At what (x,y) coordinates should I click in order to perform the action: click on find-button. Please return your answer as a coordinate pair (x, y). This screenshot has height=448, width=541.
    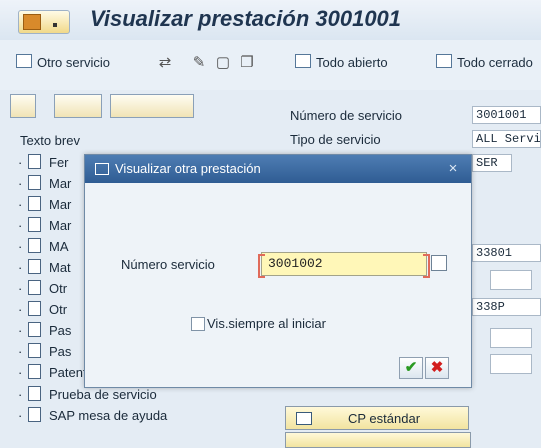
    Looking at the image, I should click on (23, 106).